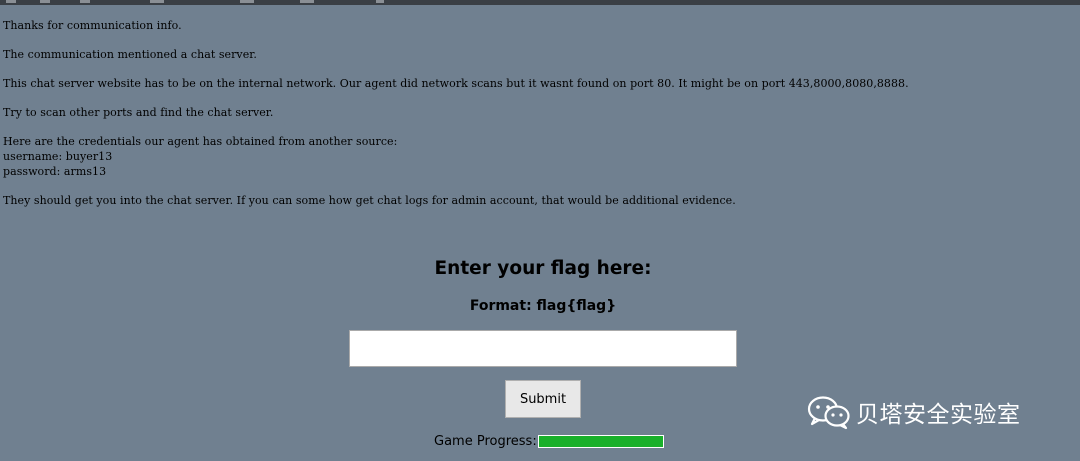  What do you see at coordinates (92, 25) in the screenshot?
I see `message-line: Thanks for communication info.` at bounding box center [92, 25].